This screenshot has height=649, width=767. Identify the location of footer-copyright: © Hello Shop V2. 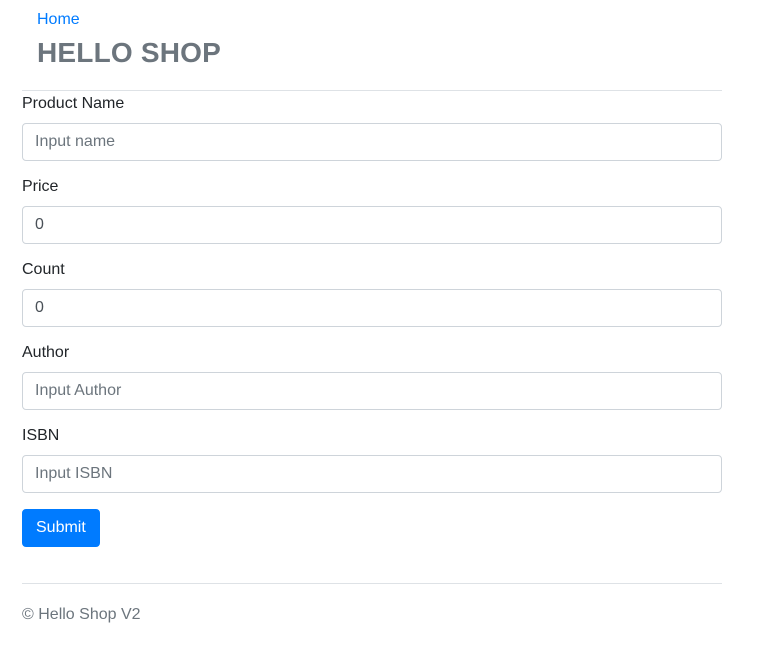
(81, 614).